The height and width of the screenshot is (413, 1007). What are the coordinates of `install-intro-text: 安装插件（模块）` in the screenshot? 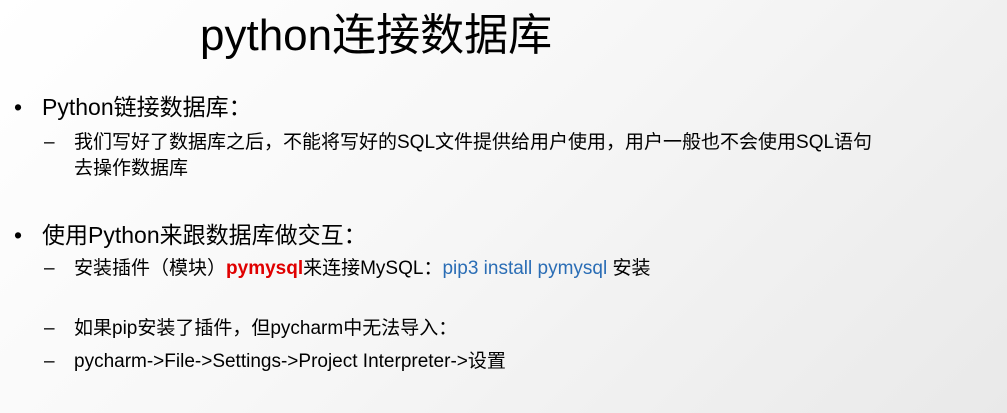 It's located at (150, 268).